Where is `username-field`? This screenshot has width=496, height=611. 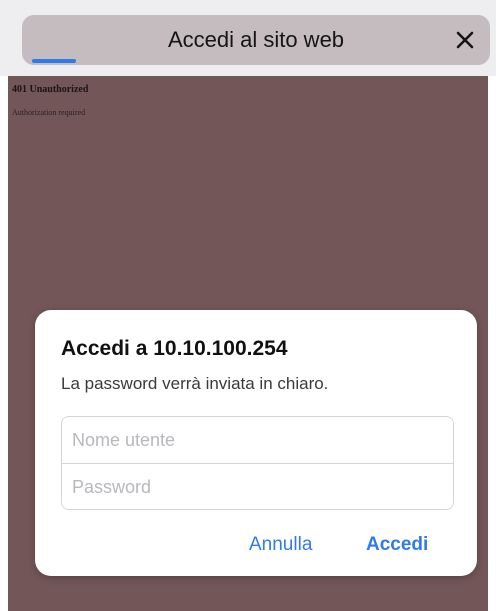 username-field is located at coordinates (257, 440).